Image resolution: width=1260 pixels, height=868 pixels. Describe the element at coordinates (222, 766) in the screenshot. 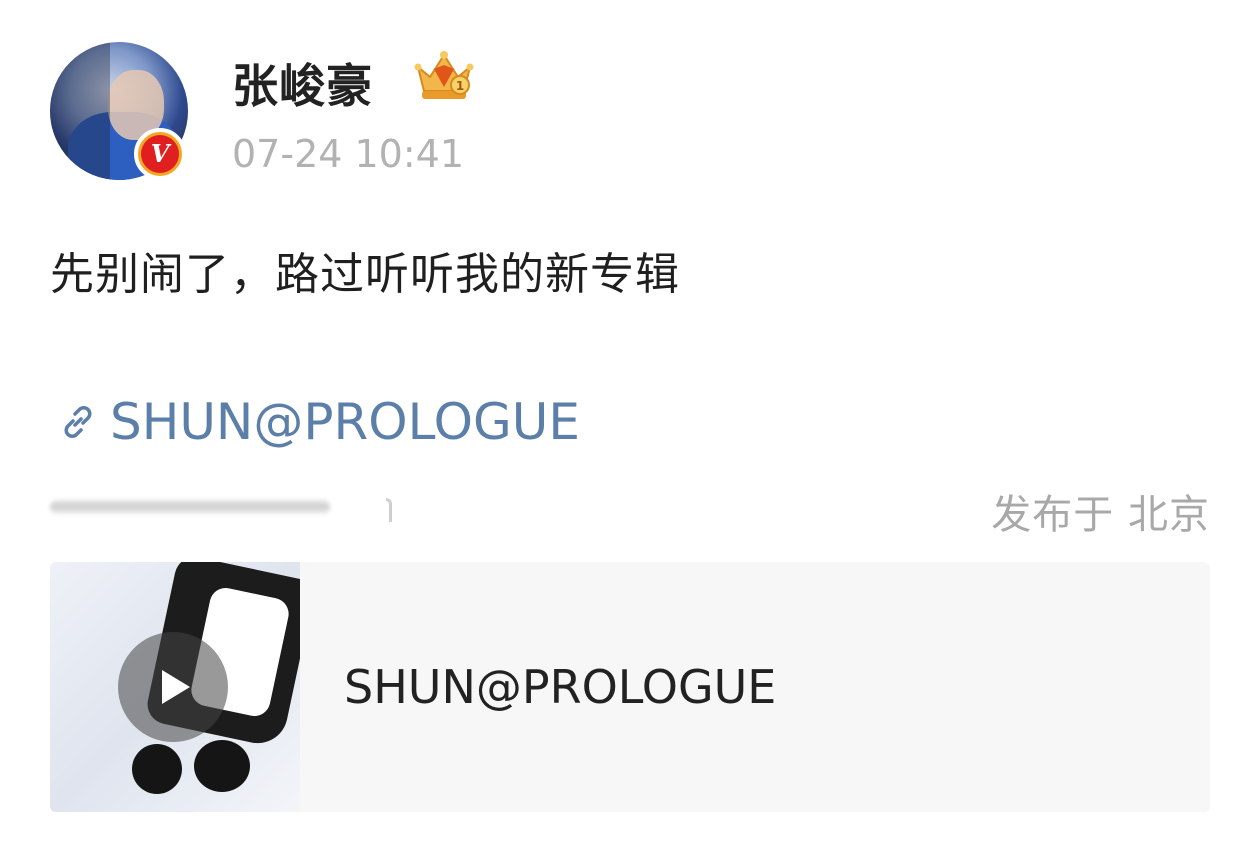

I see `cover-glove-right` at that location.